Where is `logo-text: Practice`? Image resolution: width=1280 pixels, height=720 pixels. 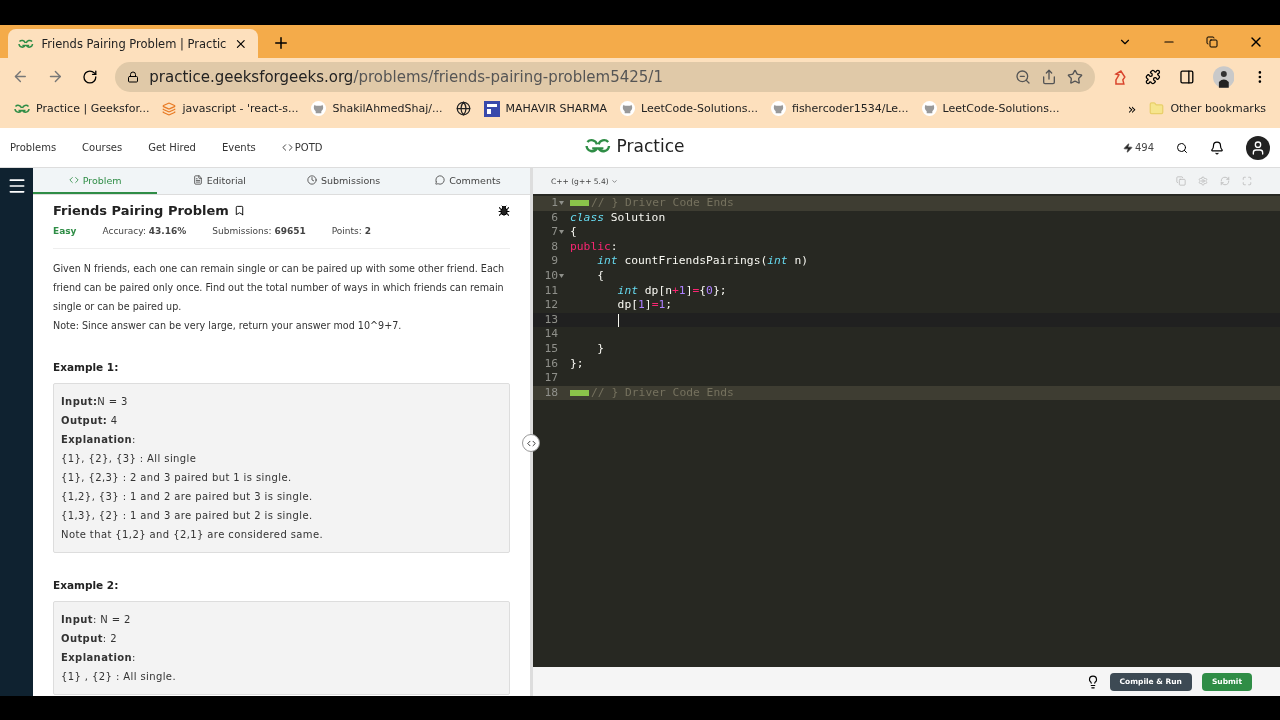 logo-text: Practice is located at coordinates (650, 146).